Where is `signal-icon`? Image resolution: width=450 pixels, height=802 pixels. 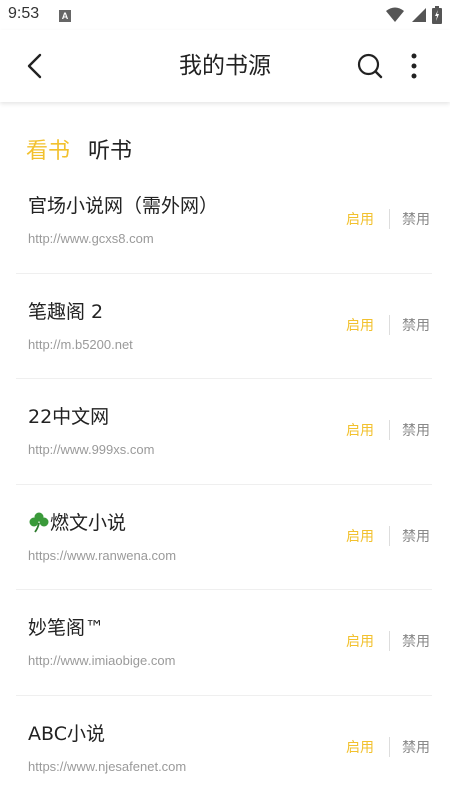 signal-icon is located at coordinates (419, 15).